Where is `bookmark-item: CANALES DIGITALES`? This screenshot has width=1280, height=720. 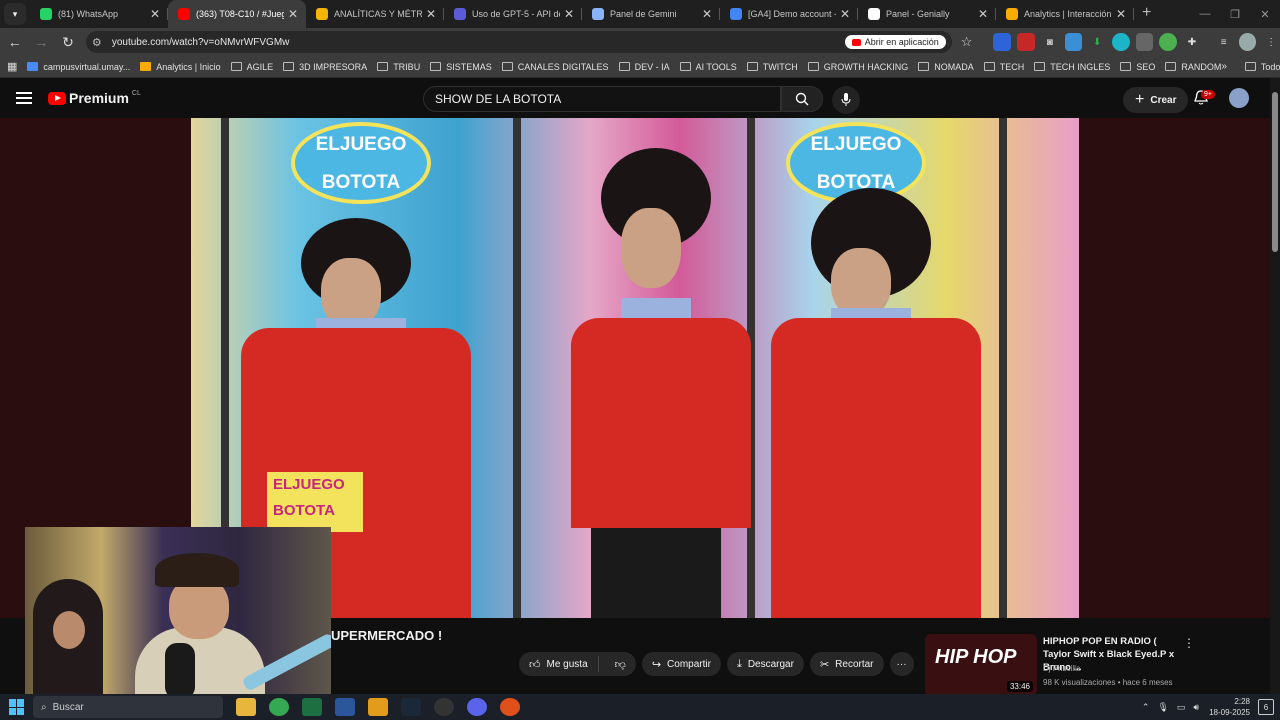
bookmark-item: CANALES DIGITALES is located at coordinates (555, 67).